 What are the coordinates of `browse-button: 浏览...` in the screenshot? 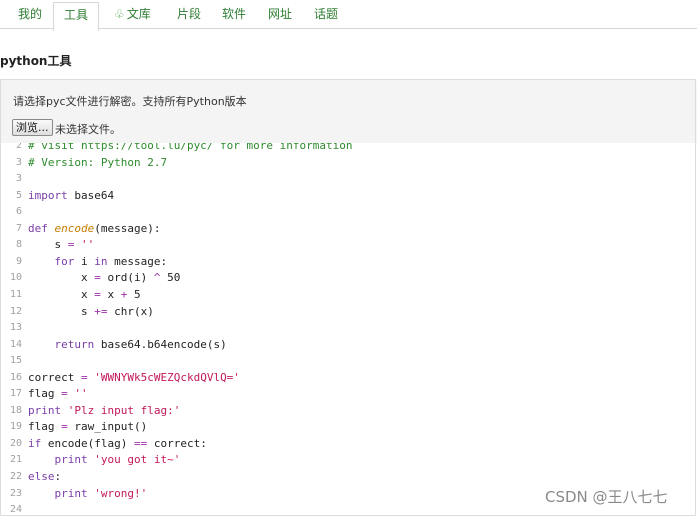 It's located at (32, 127).